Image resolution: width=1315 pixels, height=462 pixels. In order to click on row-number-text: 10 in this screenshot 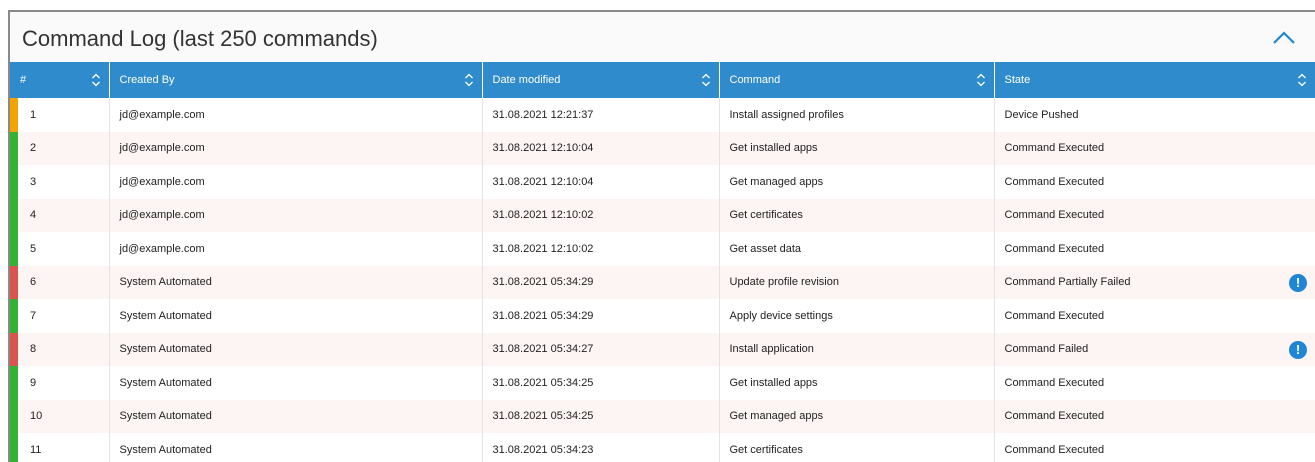, I will do `click(36, 416)`.